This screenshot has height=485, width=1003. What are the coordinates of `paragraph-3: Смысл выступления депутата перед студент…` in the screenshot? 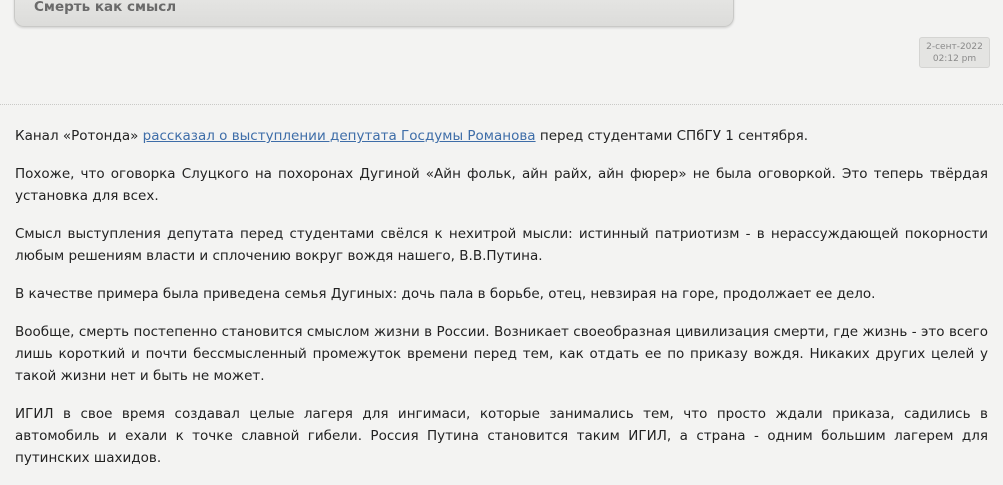 It's located at (501, 245).